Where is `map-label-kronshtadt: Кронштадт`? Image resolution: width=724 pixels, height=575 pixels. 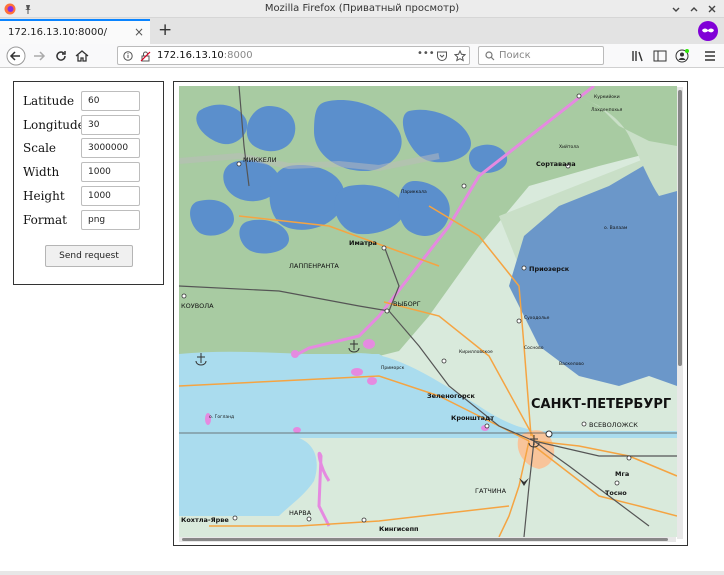
map-label-kronshtadt: Кронштадт is located at coordinates (472, 418).